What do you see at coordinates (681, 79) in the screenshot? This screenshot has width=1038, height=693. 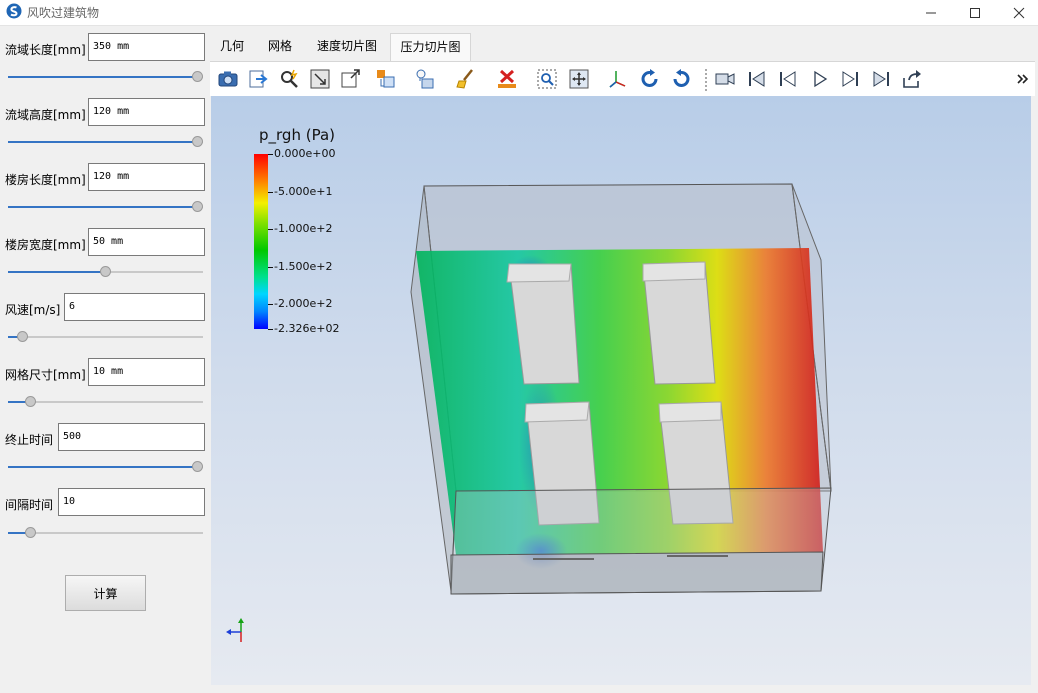 I see `rotate-right-icon` at bounding box center [681, 79].